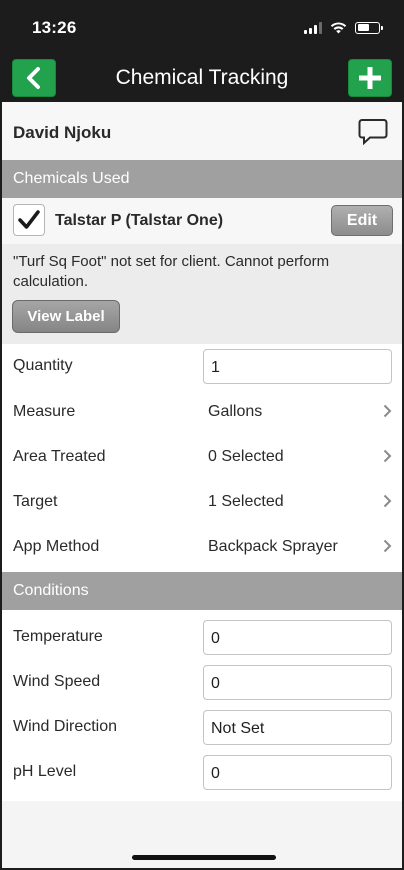 Image resolution: width=404 pixels, height=870 pixels. I want to click on checkmark-icon, so click(29, 219).